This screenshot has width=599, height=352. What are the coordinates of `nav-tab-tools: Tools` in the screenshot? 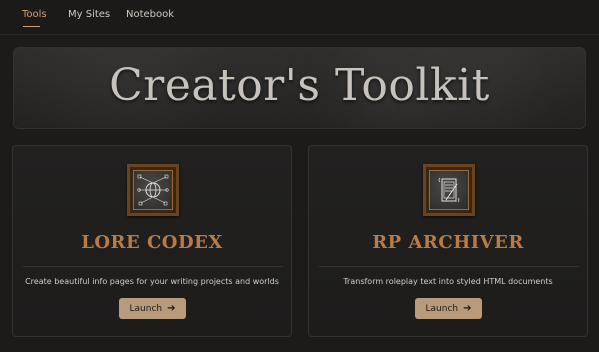 It's located at (34, 14).